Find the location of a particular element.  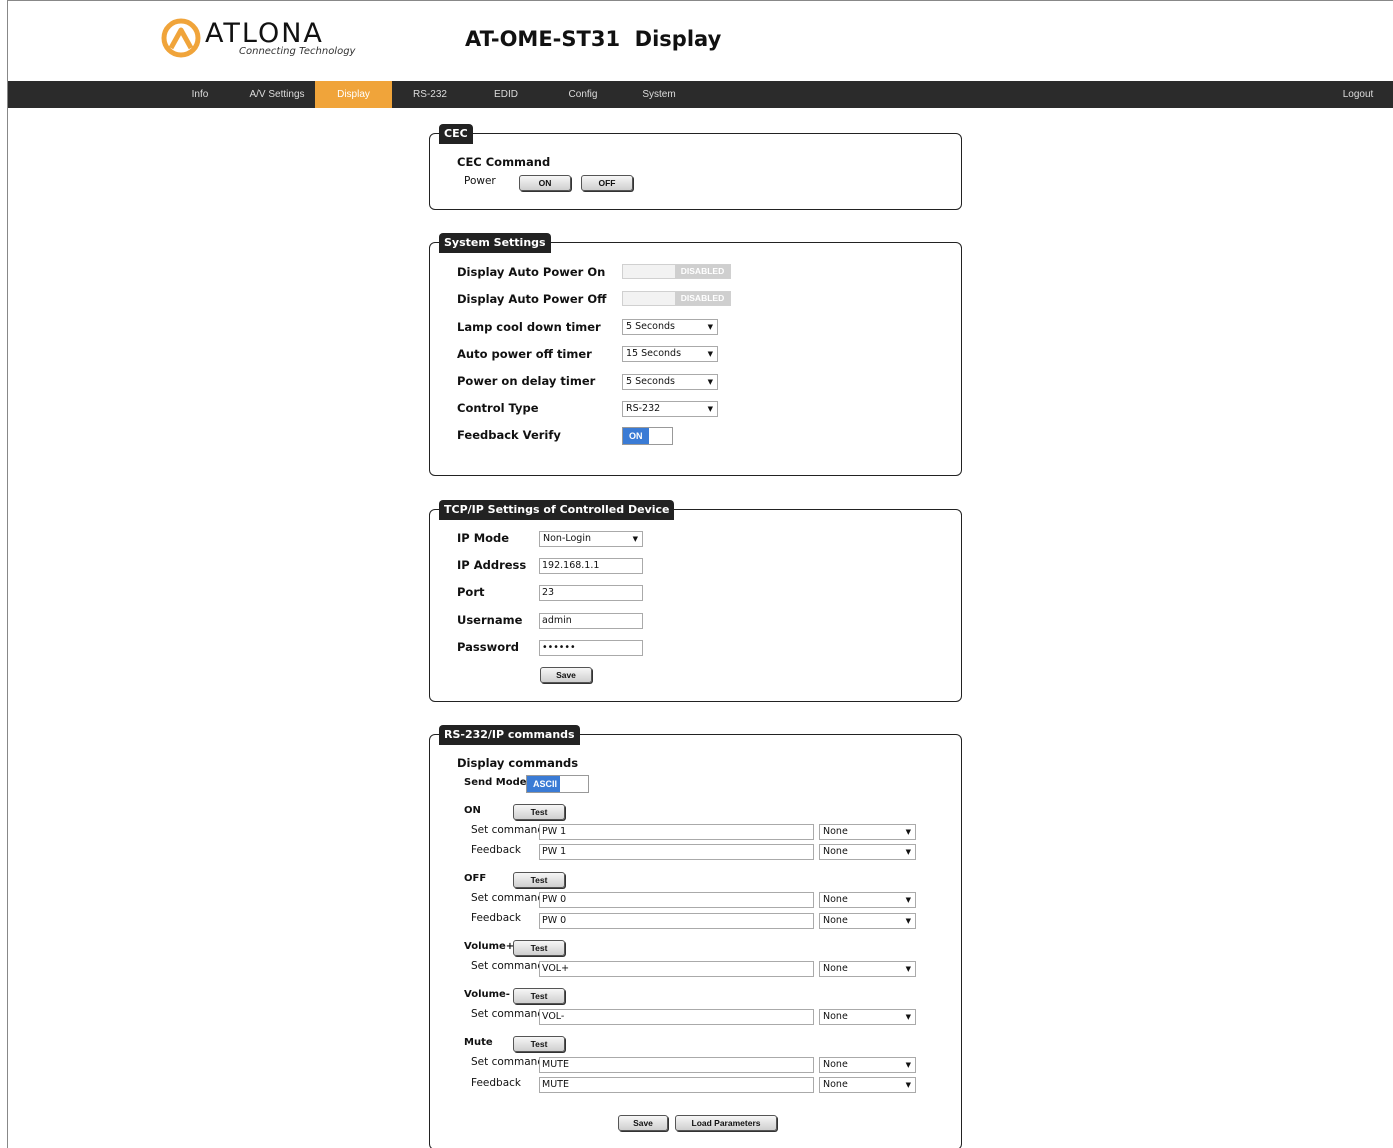

logo-wordmark: ATLONA is located at coordinates (264, 33).